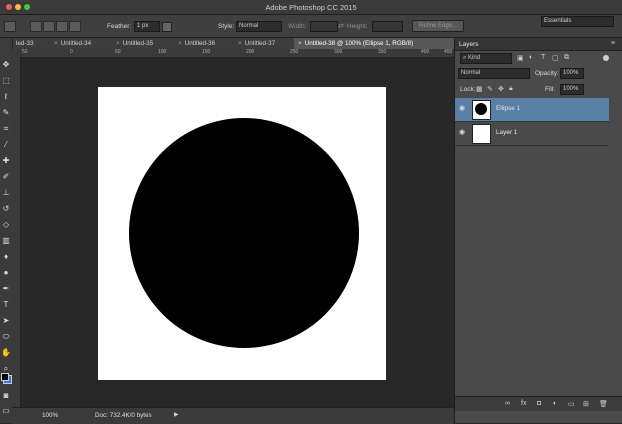  Describe the element at coordinates (532, 110) in the screenshot. I see `layer-row-ellipse-1: ◉ Ellipse 1` at that location.